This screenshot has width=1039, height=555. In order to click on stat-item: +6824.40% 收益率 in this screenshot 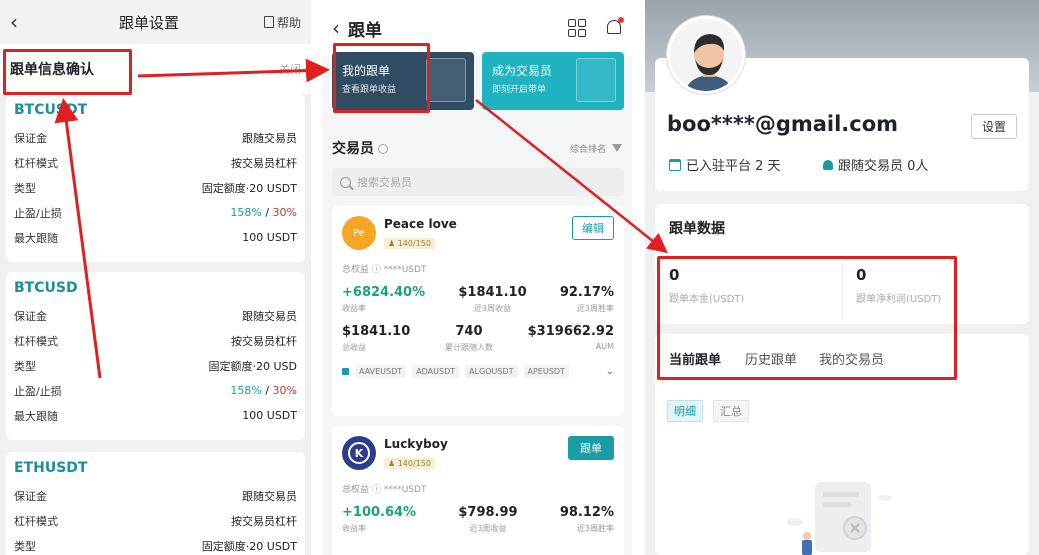, I will do `click(384, 299)`.